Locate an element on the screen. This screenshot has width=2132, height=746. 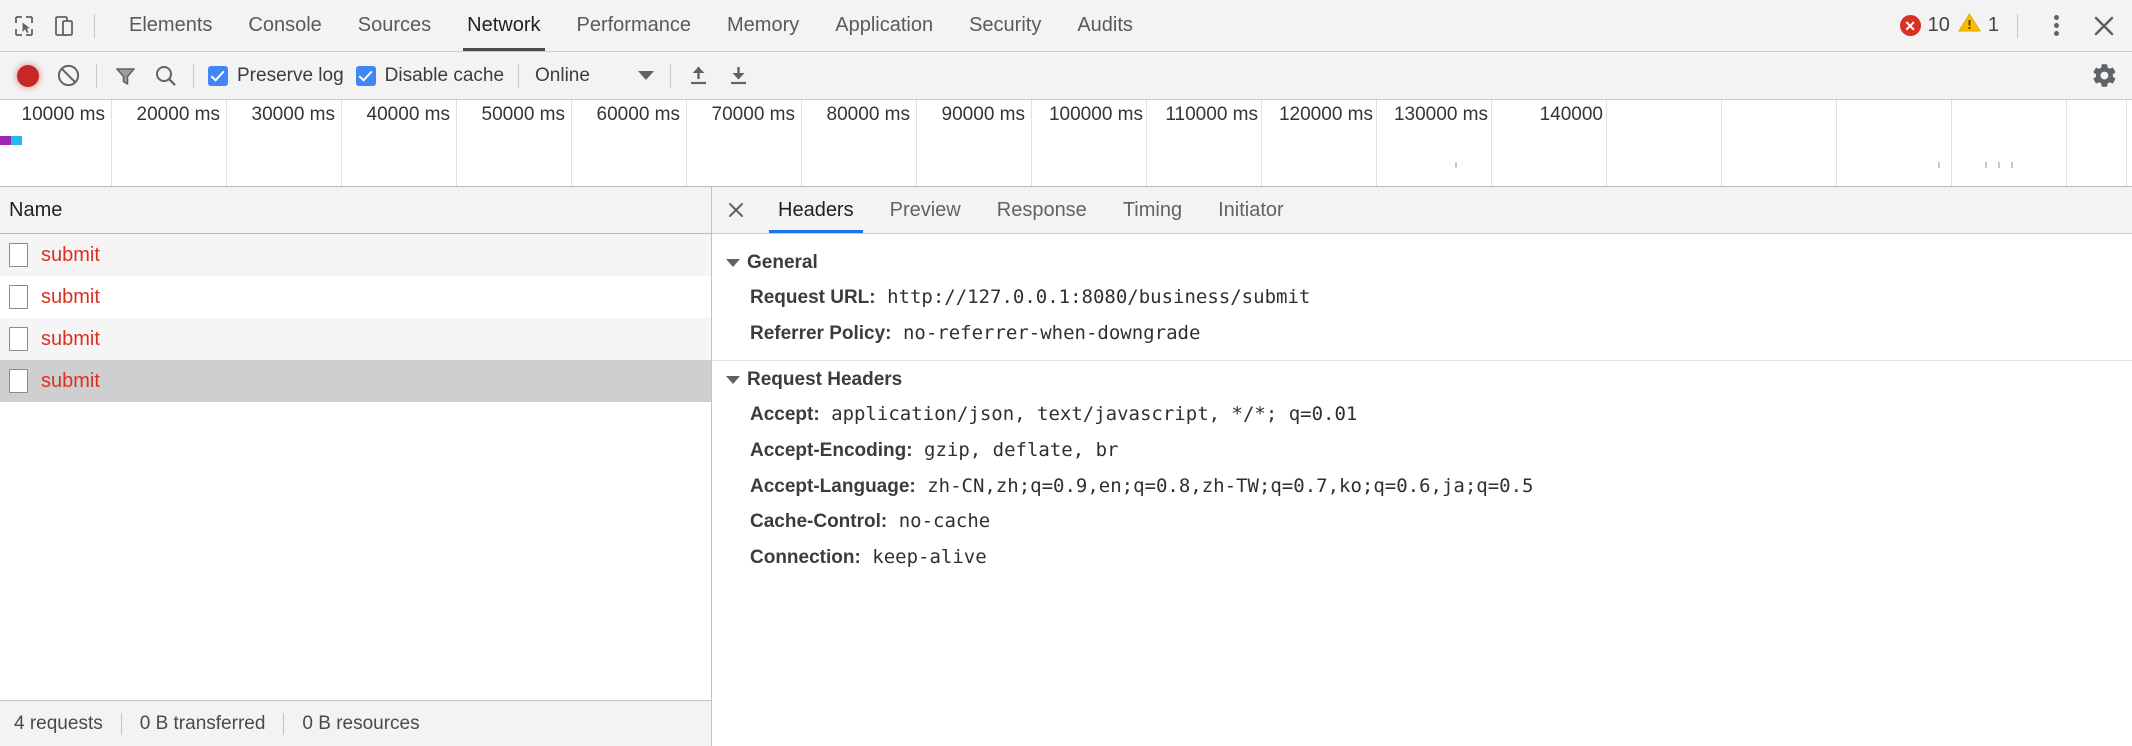
timeline-tick-label: 40000 ms is located at coordinates (408, 114).